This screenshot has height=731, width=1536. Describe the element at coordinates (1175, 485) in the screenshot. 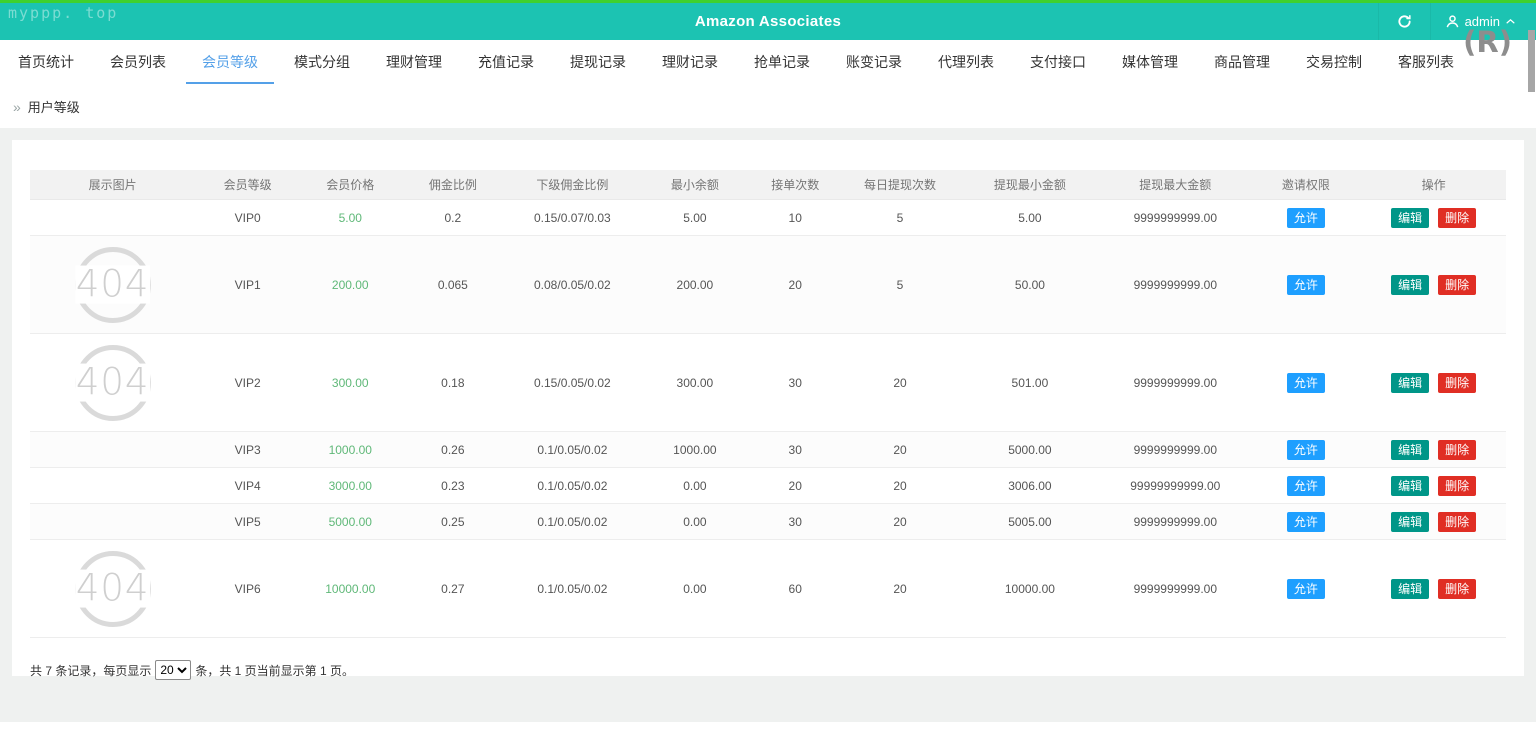

I see `cell-max-withdraw: 99999999999.00` at that location.